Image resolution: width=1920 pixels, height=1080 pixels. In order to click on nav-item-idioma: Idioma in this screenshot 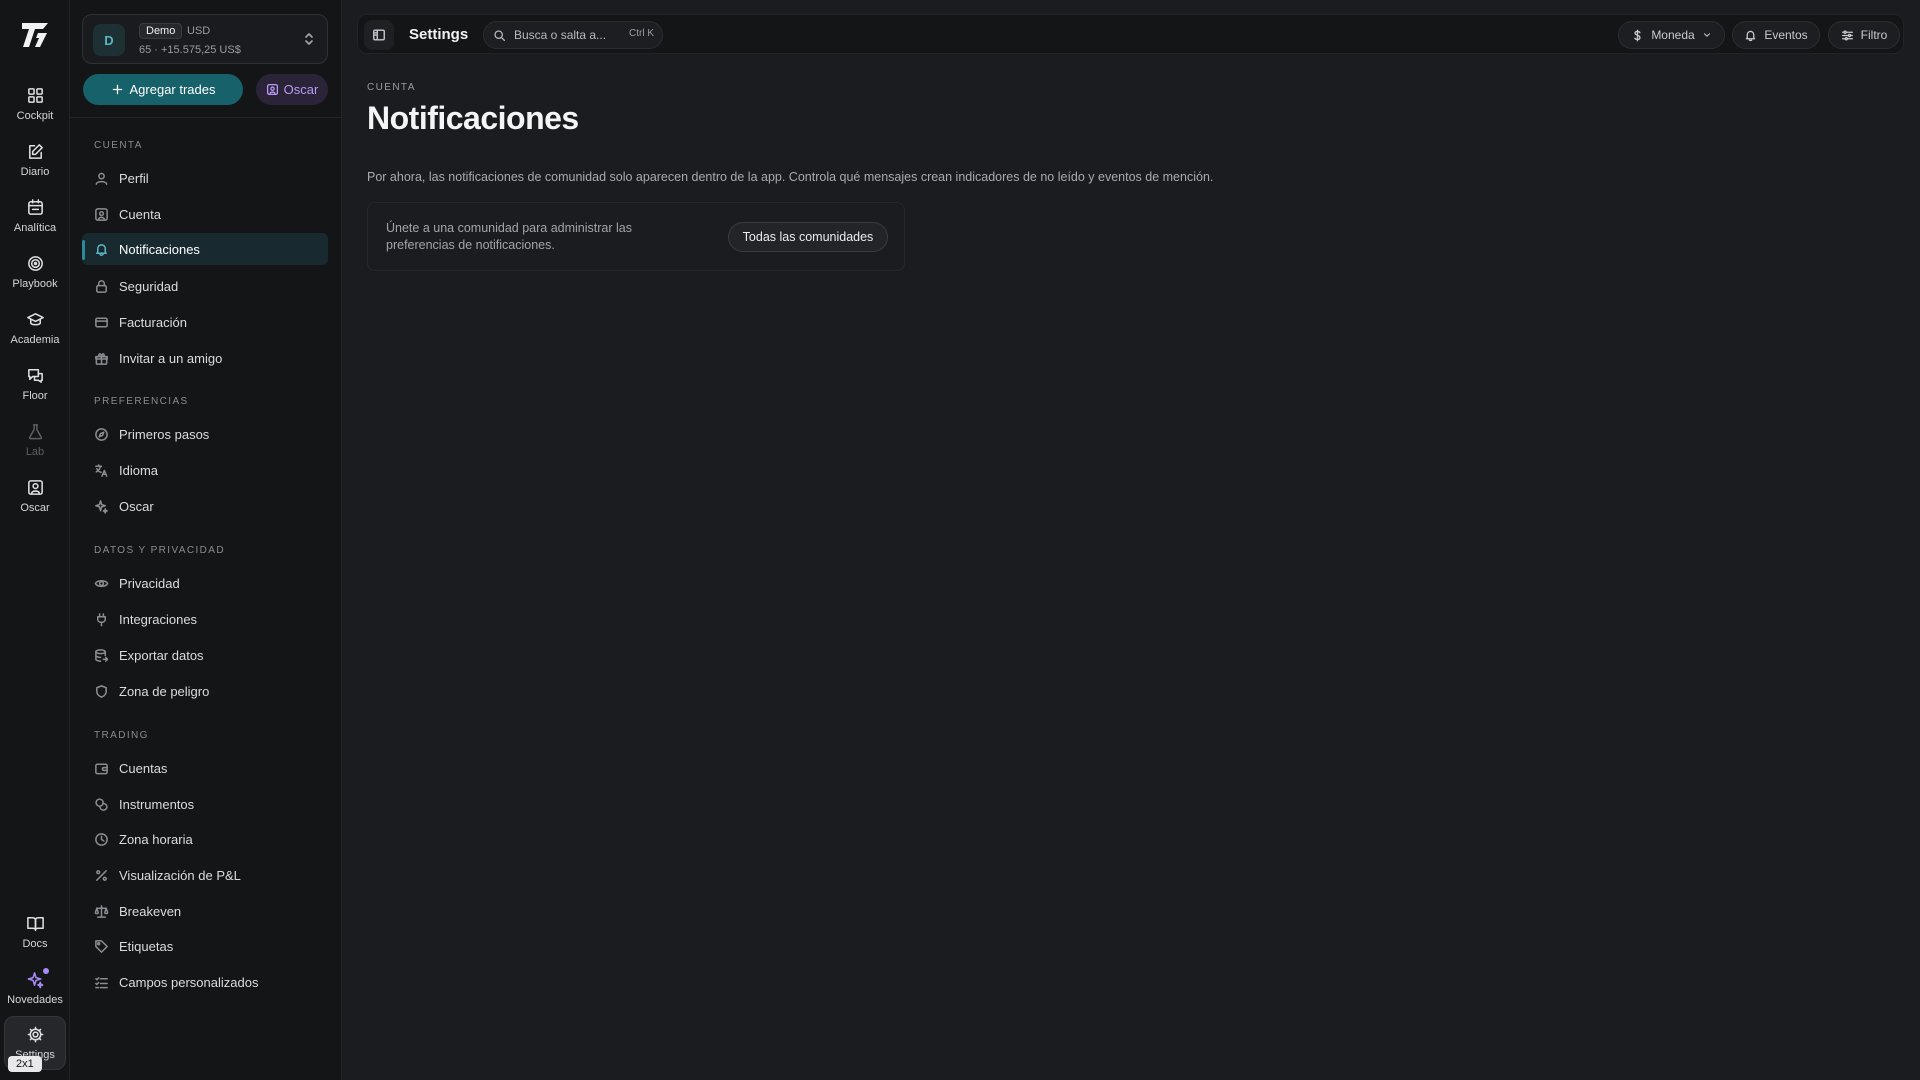, I will do `click(205, 470)`.